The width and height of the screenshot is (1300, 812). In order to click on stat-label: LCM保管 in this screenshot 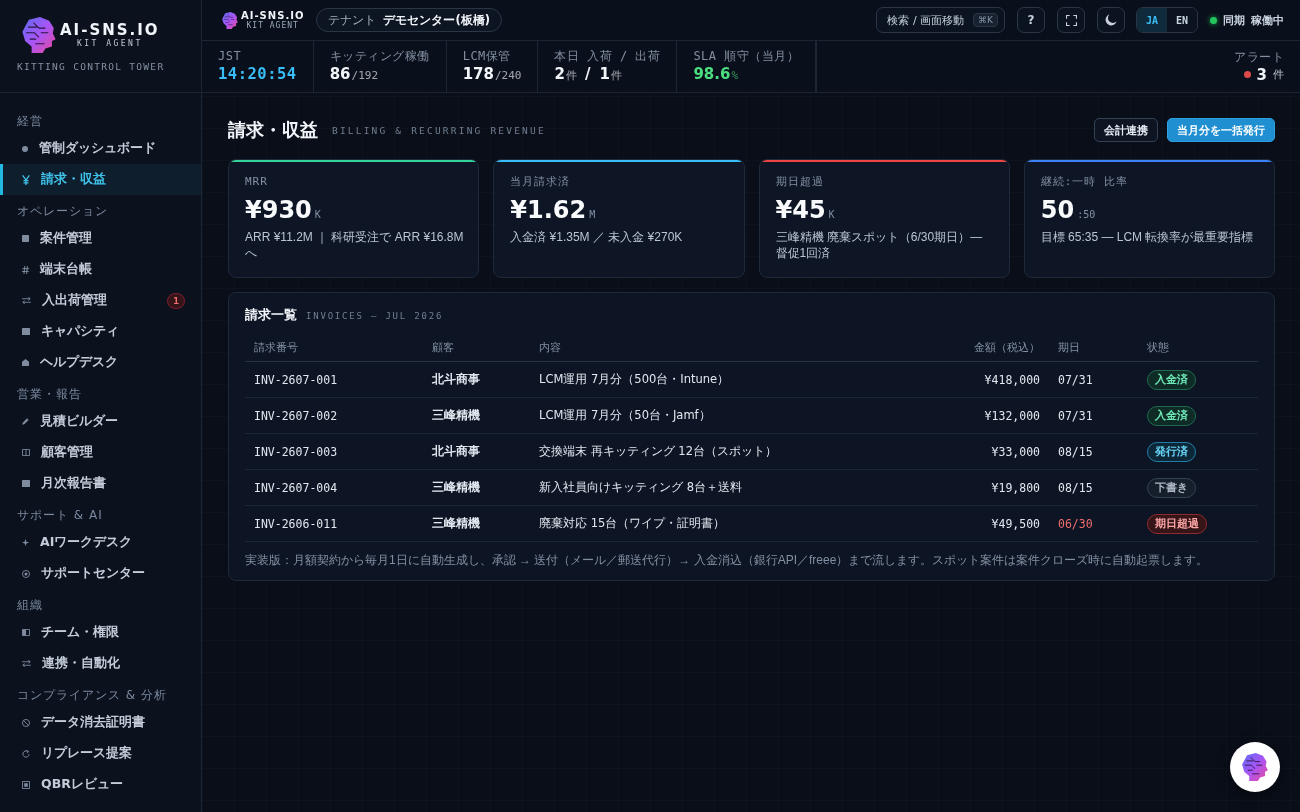, I will do `click(487, 55)`.